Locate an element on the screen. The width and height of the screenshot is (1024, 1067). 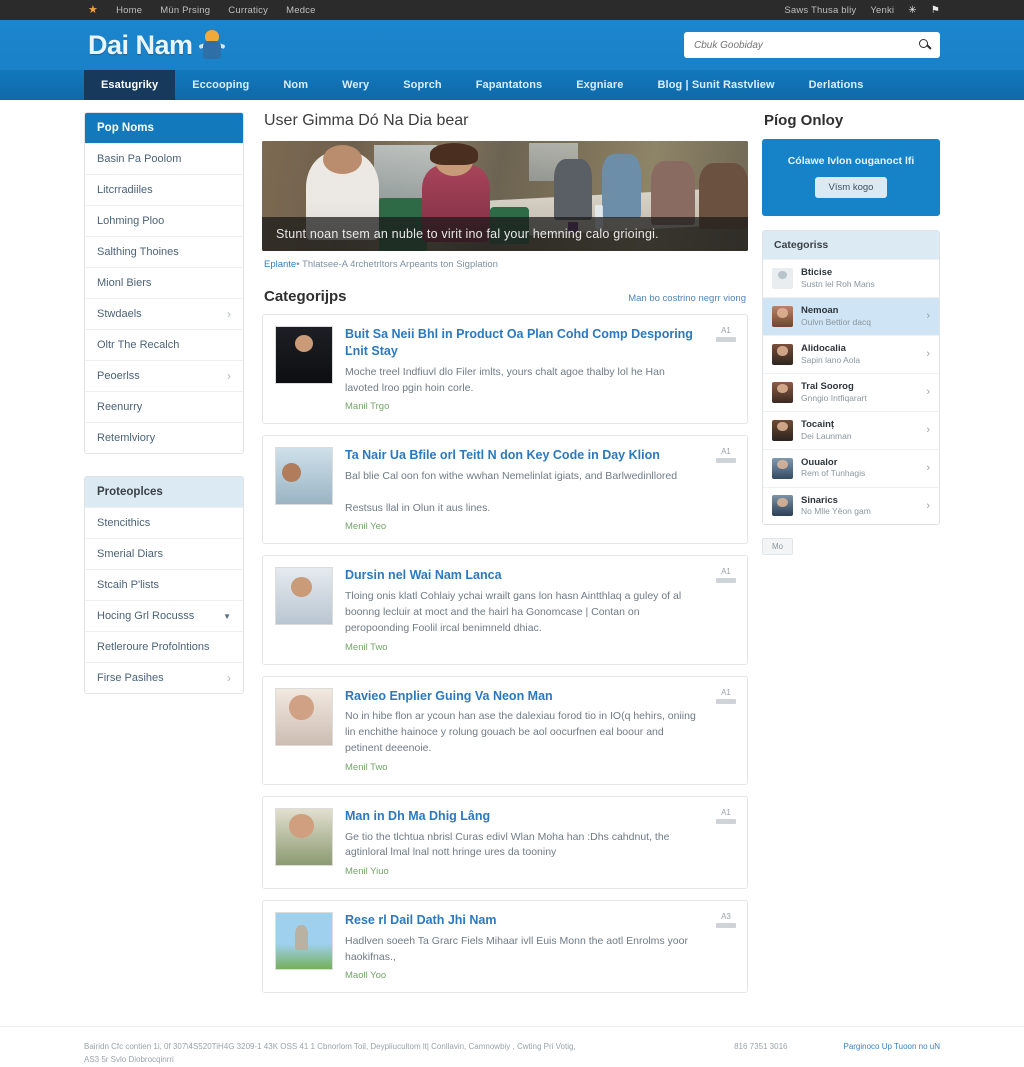
category-row-5: Ouualor Rem of Tunhagis › is located at coordinates (851, 467).